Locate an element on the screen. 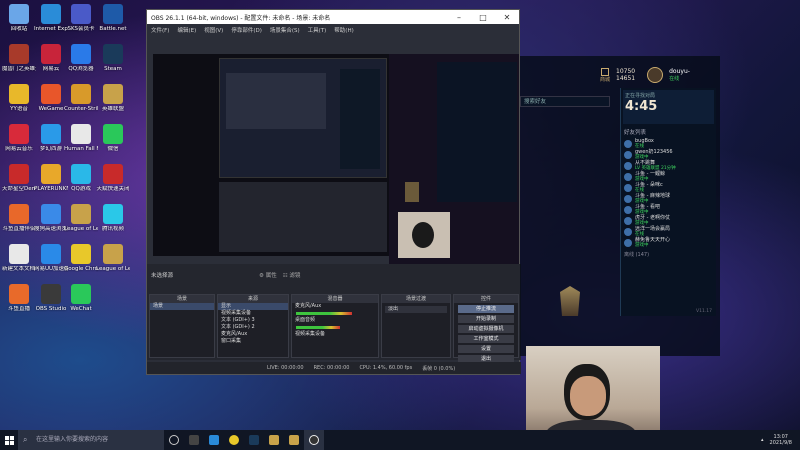  offline-count: 离线 (147) is located at coordinates (668, 254).